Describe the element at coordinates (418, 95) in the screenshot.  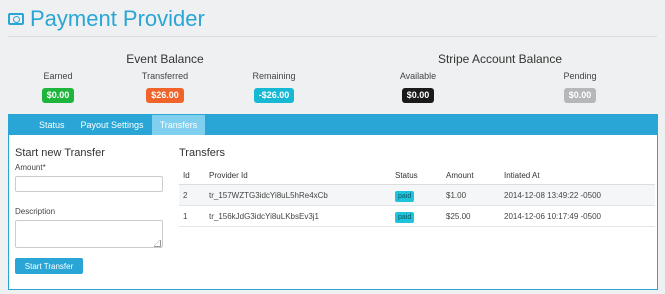
I see `available-badge: $0.00` at that location.